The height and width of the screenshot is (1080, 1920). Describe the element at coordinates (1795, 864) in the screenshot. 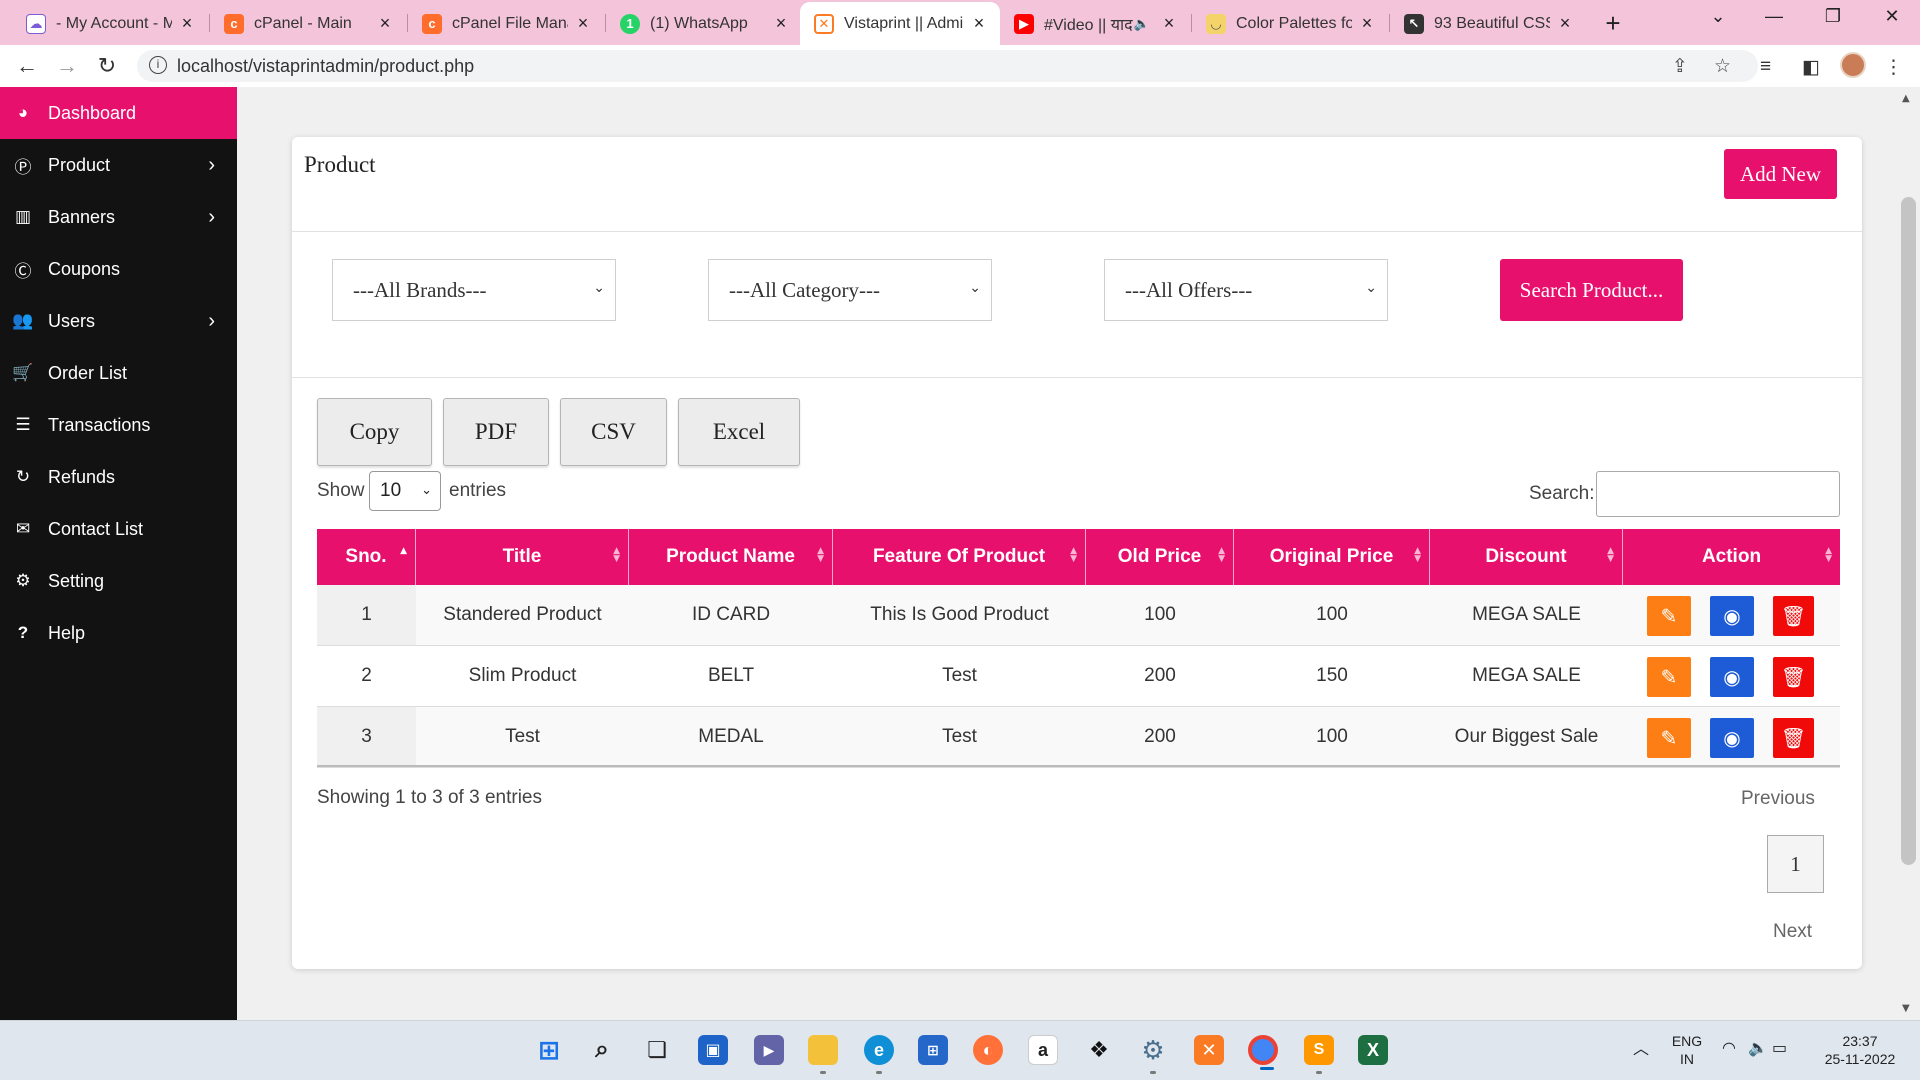

I see `page-1-button: 1` at that location.